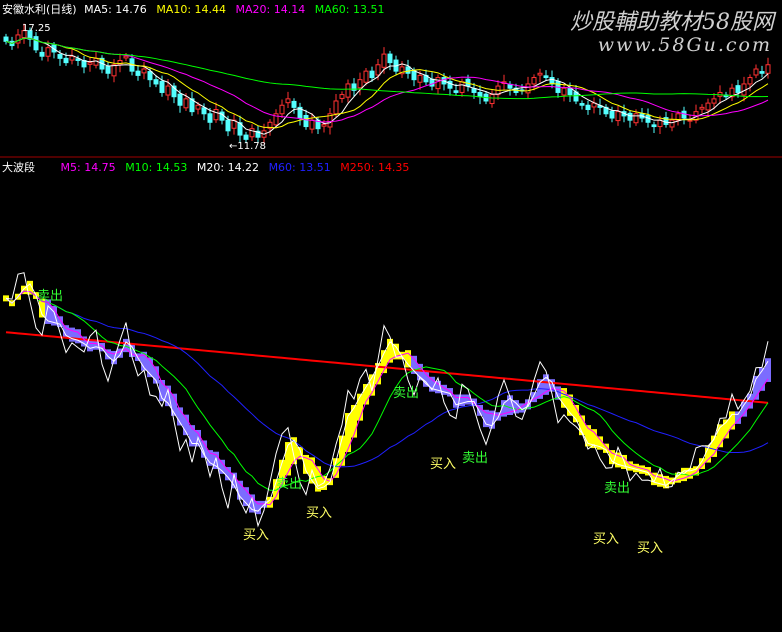  What do you see at coordinates (115, 9) in the screenshot?
I see `ma5-legend: MA5: 14.76` at bounding box center [115, 9].